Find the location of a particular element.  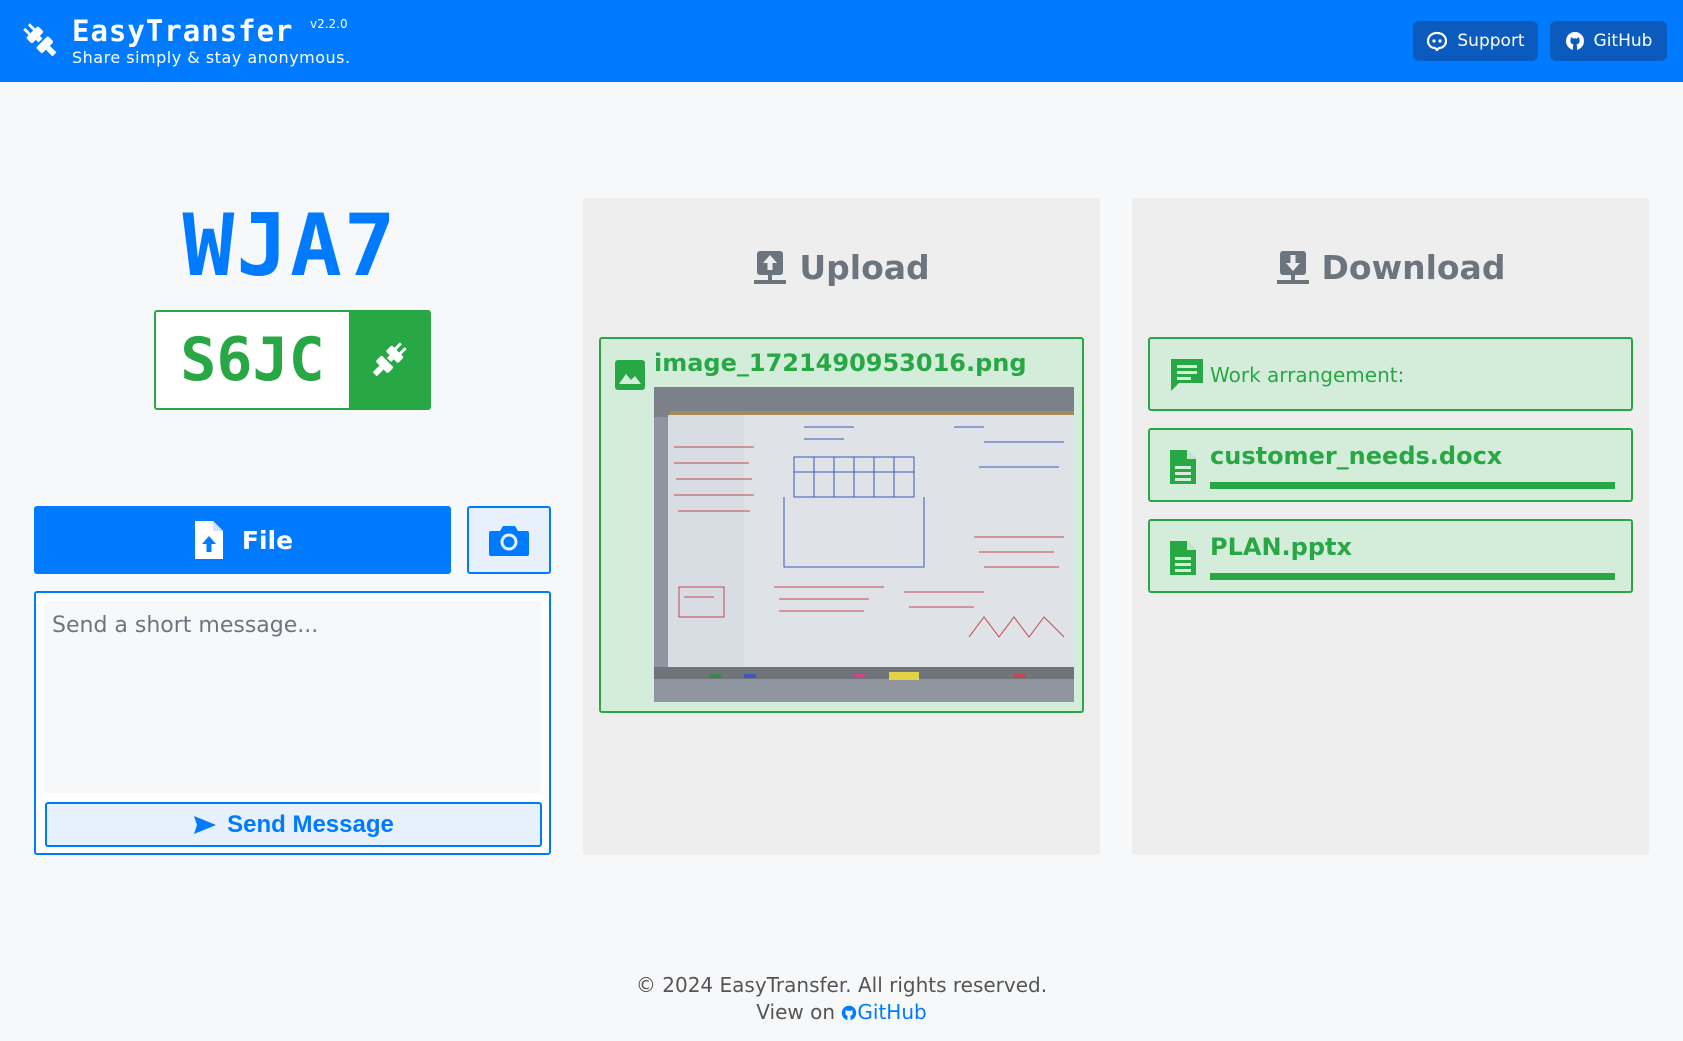

support-icon is located at coordinates (1437, 41).